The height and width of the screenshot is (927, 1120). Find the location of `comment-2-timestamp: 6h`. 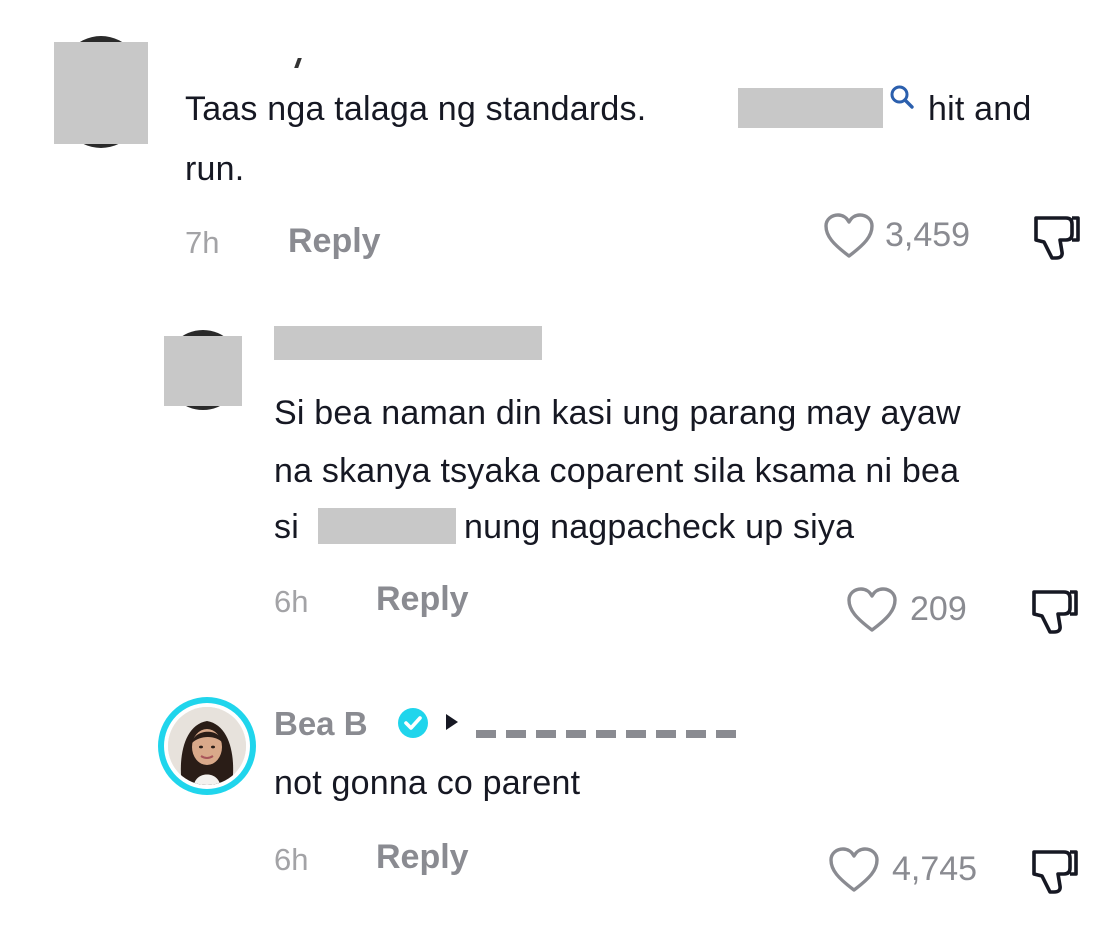

comment-2-timestamp: 6h is located at coordinates (291, 601).